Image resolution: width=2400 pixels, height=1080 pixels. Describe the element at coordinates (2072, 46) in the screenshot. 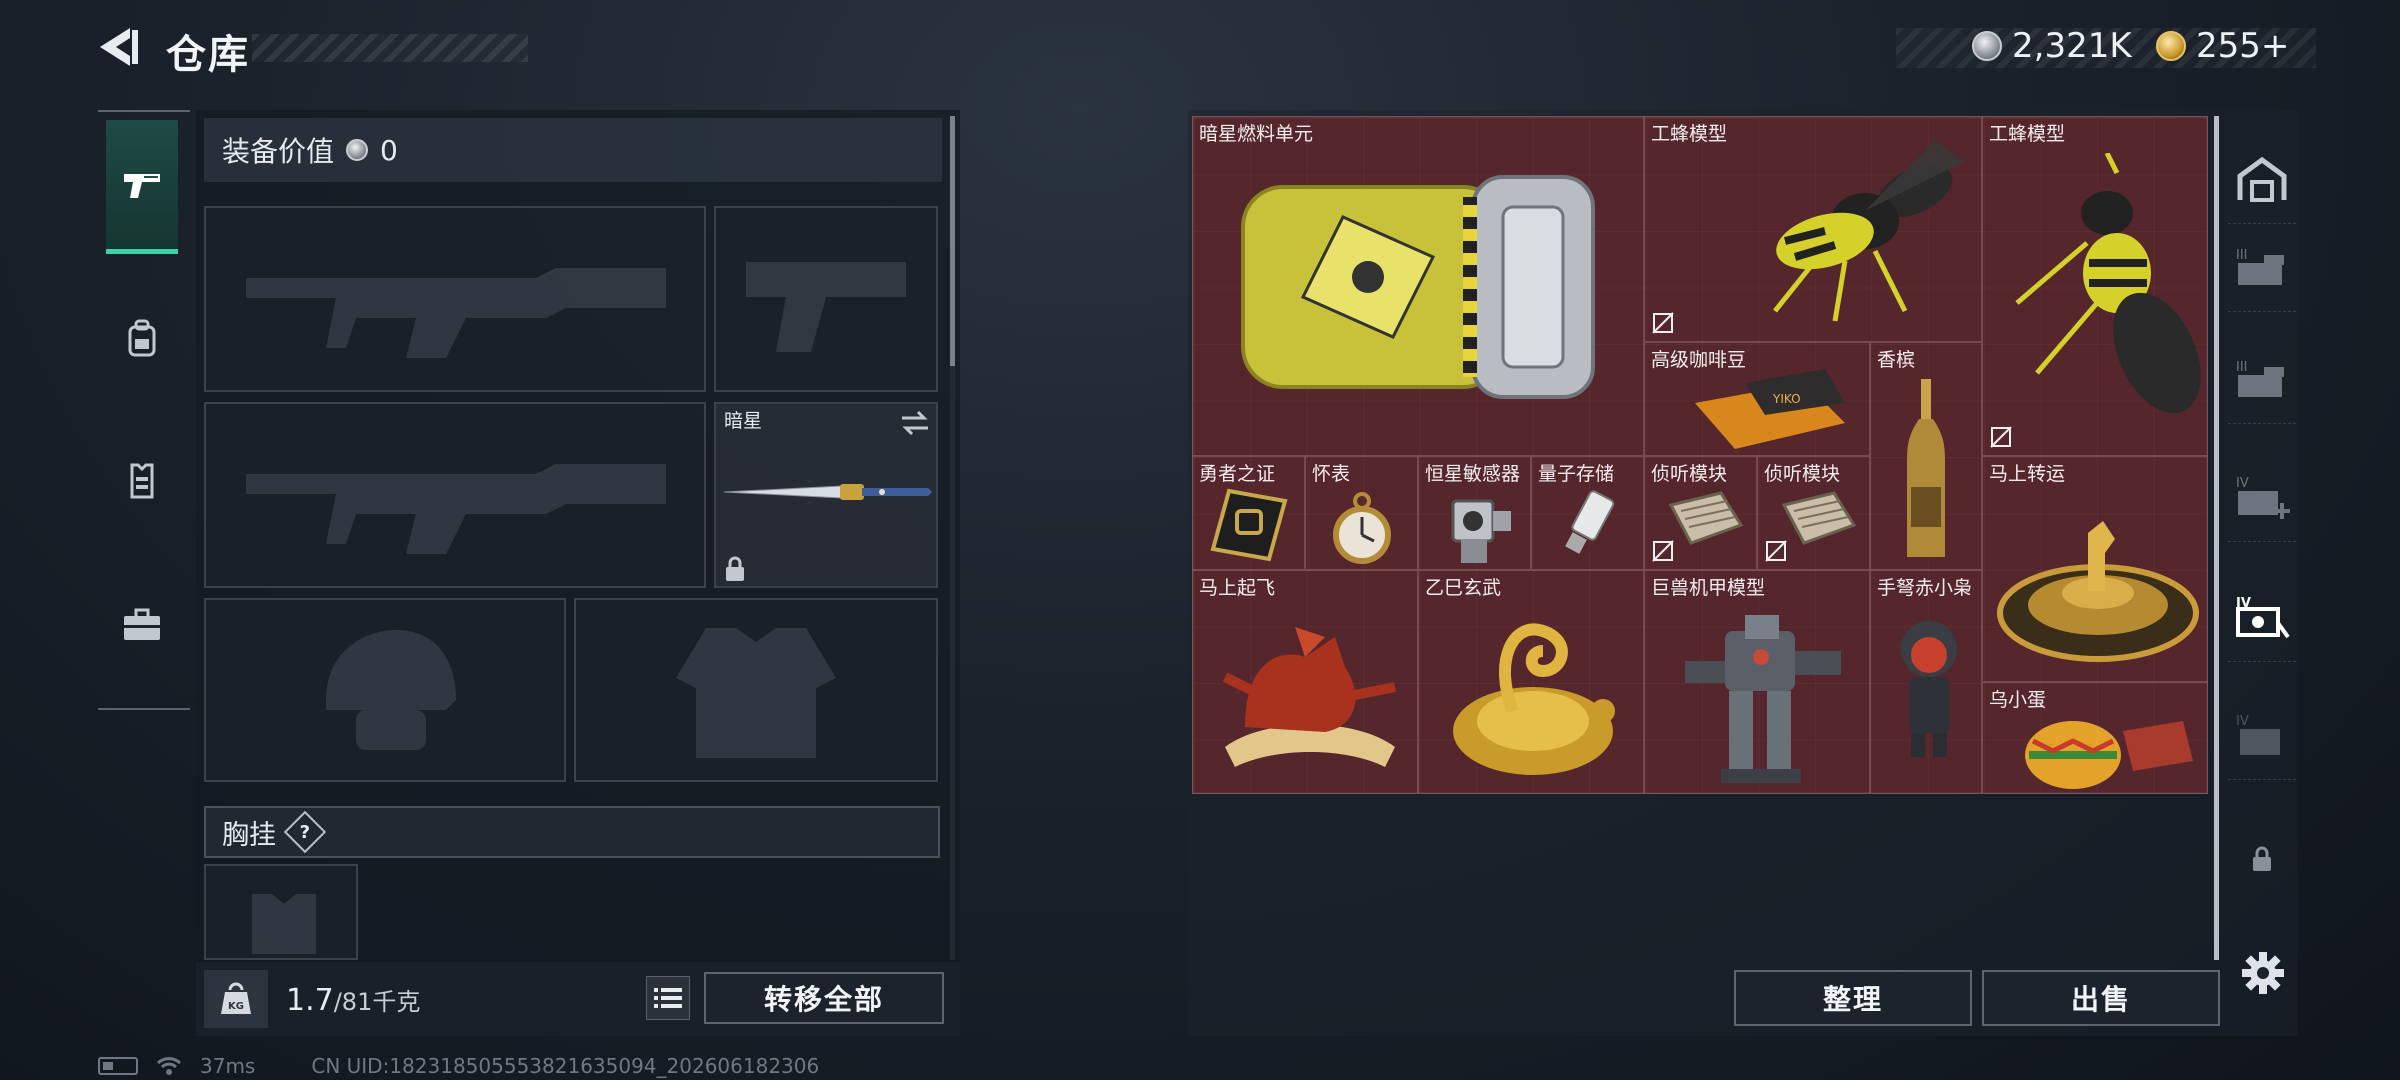

I see `silver-amount: 2,321K` at that location.